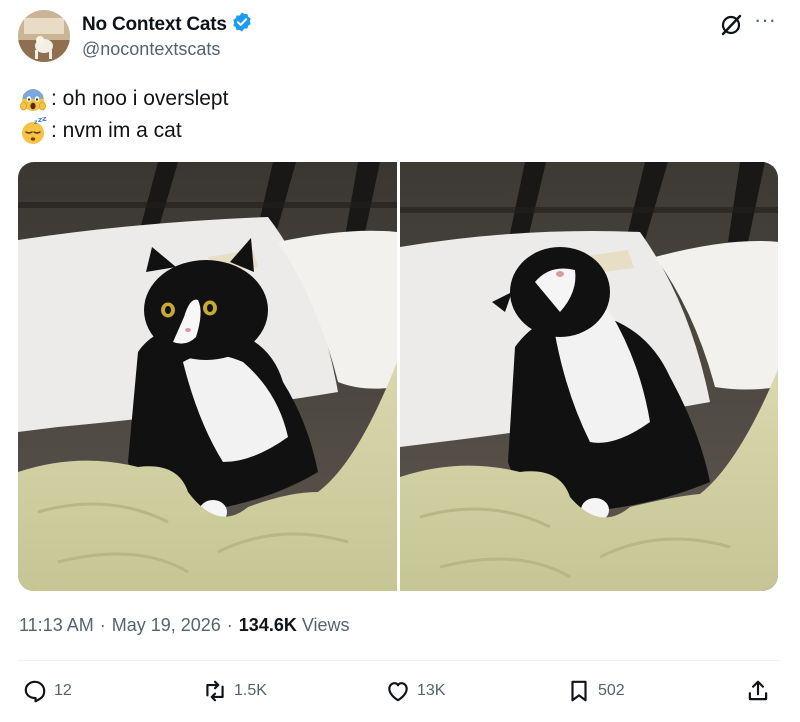 This screenshot has height=722, width=800. Describe the element at coordinates (33, 129) in the screenshot. I see `sleeping-face-emoji-icon: z z z` at that location.